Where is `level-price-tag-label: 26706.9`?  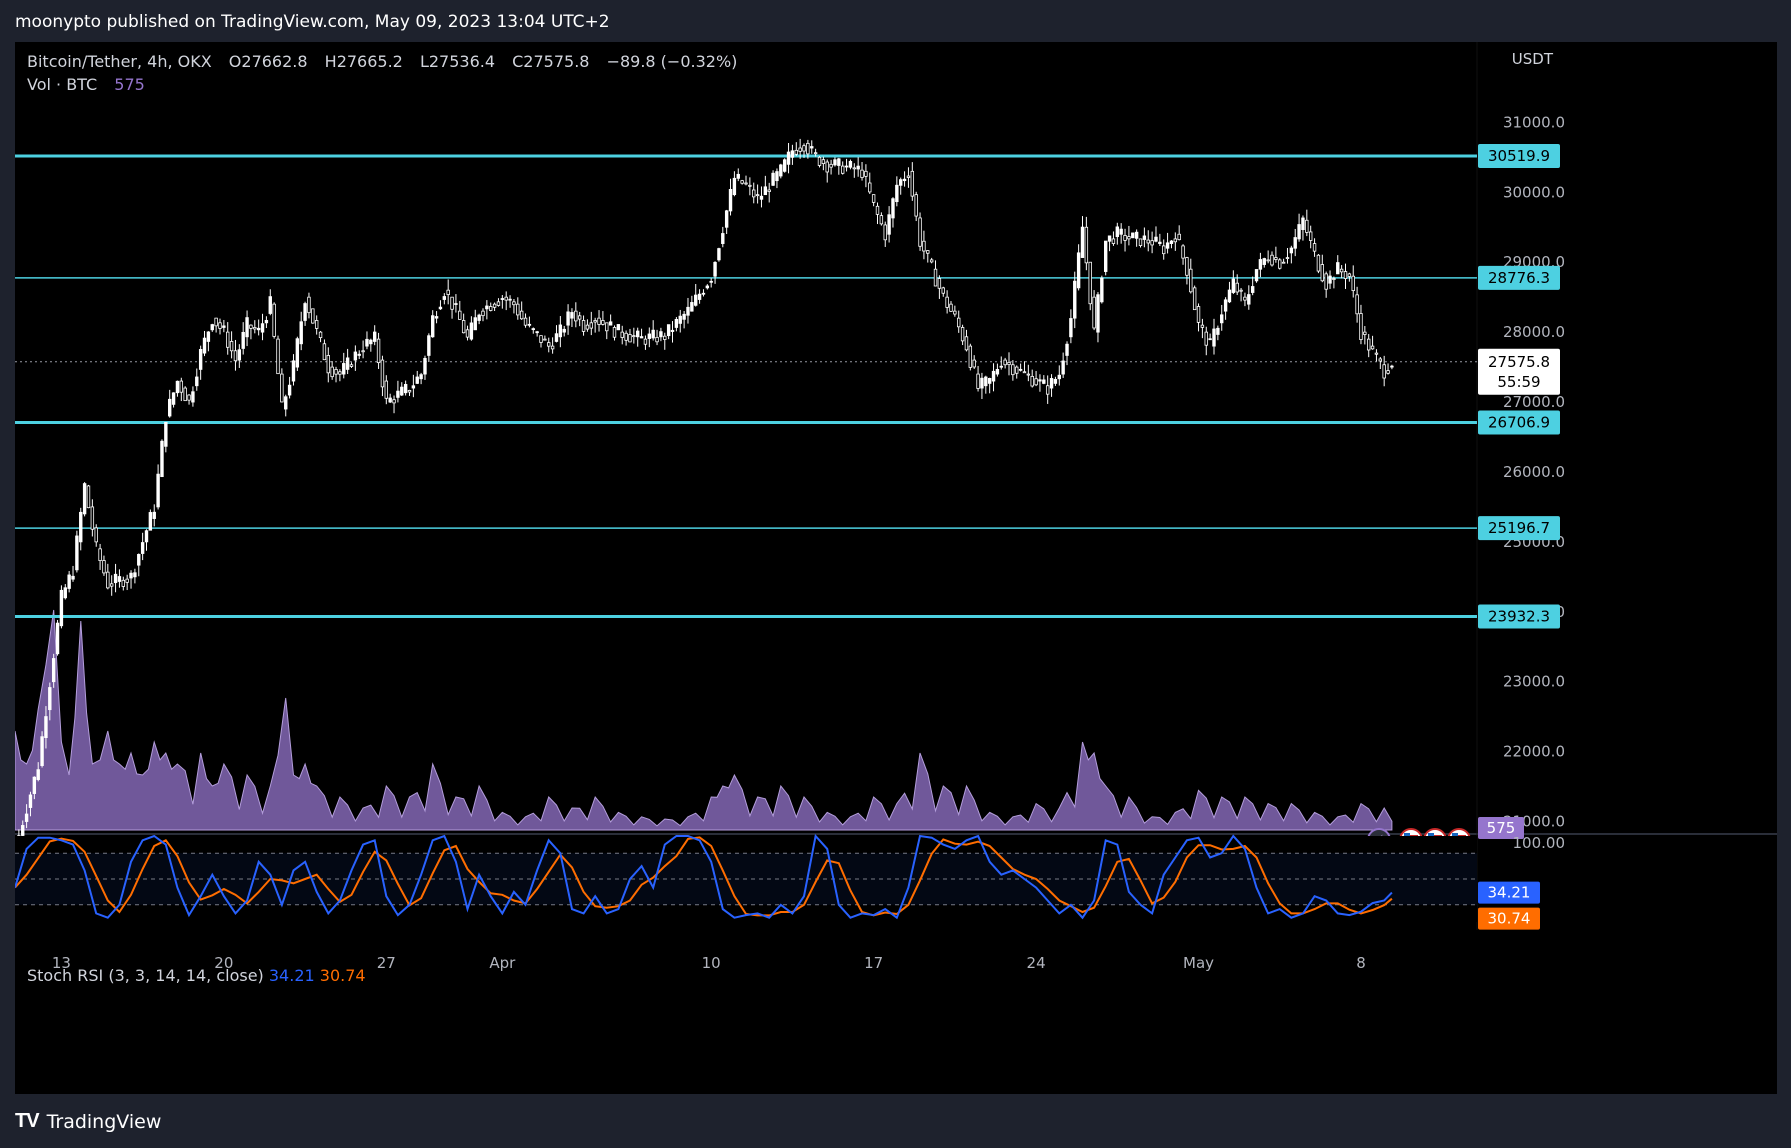
level-price-tag-label: 26706.9 is located at coordinates (1519, 423).